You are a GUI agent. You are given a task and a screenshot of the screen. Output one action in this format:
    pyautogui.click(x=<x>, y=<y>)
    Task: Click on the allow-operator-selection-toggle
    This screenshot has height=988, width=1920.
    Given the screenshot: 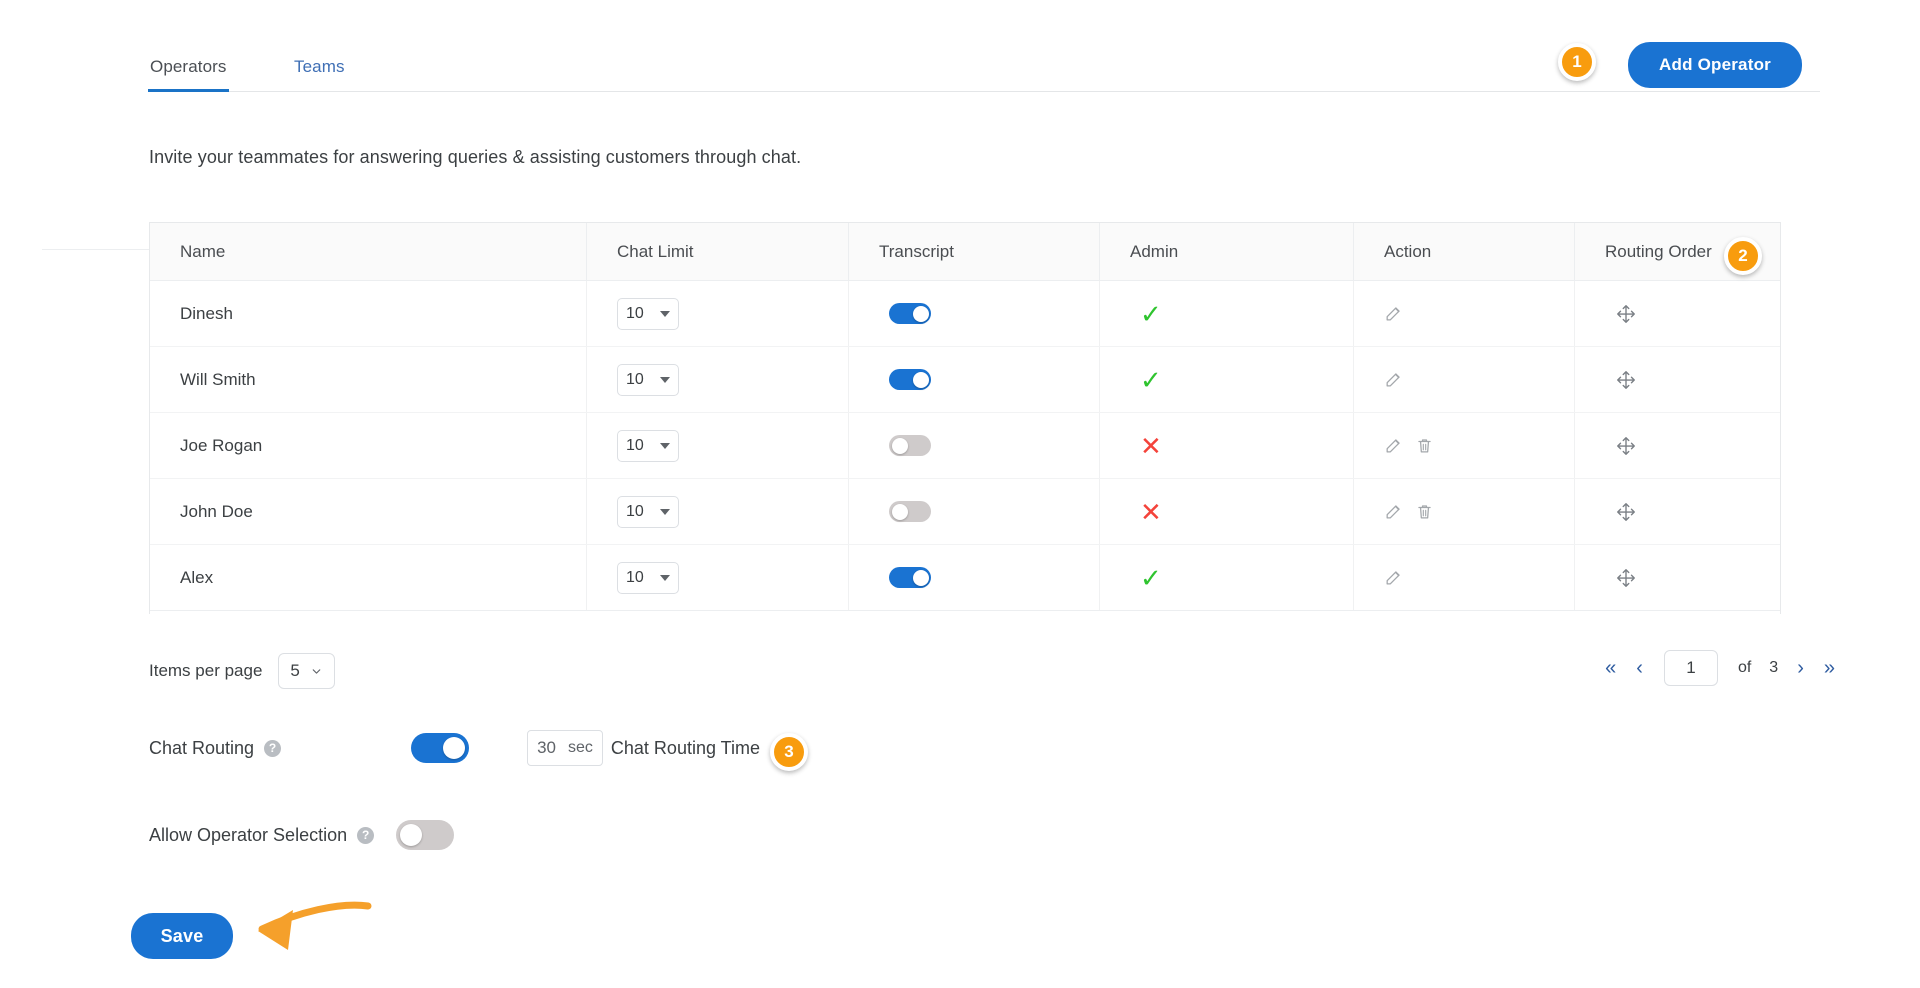 What is the action you would take?
    pyautogui.click(x=425, y=835)
    